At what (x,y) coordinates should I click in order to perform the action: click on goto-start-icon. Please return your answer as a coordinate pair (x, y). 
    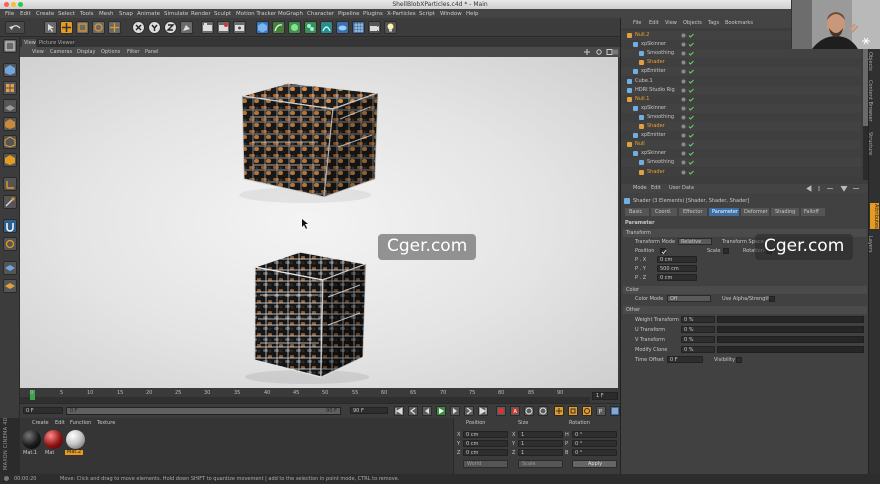
    Looking at the image, I should click on (399, 411).